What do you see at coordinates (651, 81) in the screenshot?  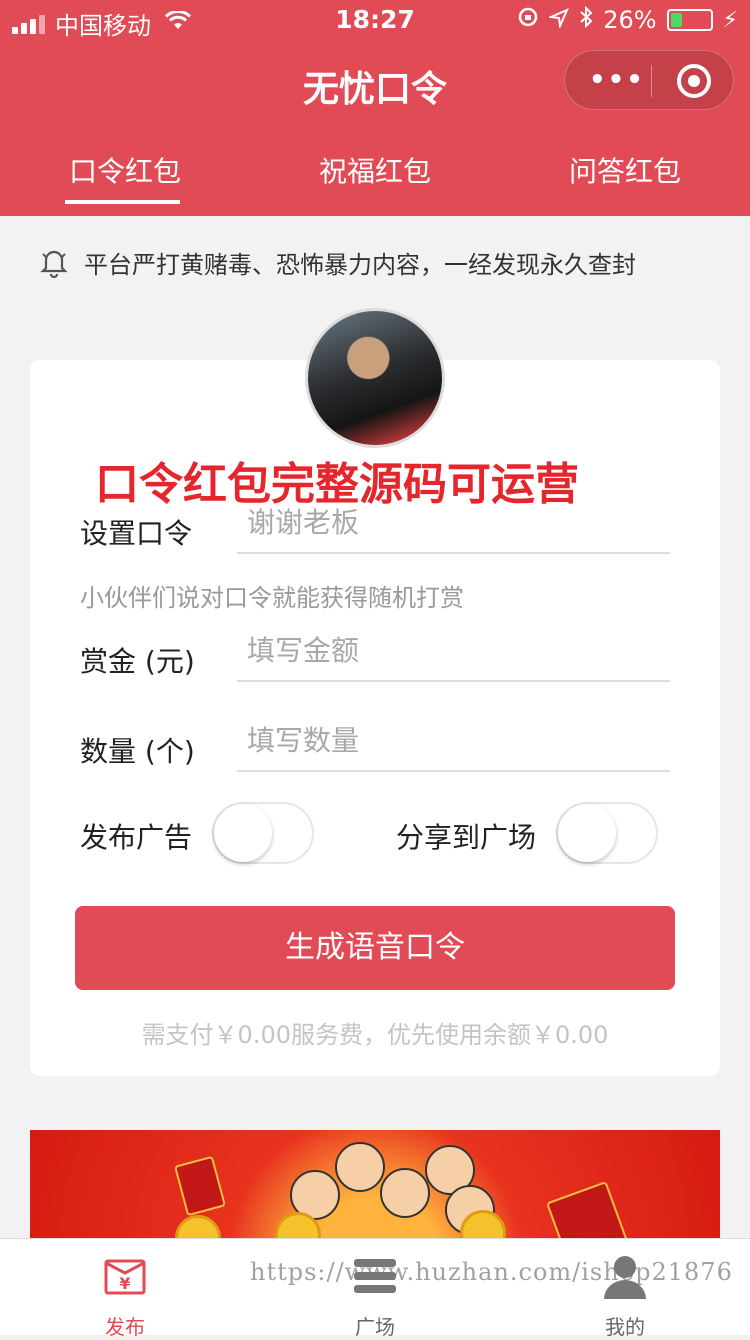 I see `capsule-divider` at bounding box center [651, 81].